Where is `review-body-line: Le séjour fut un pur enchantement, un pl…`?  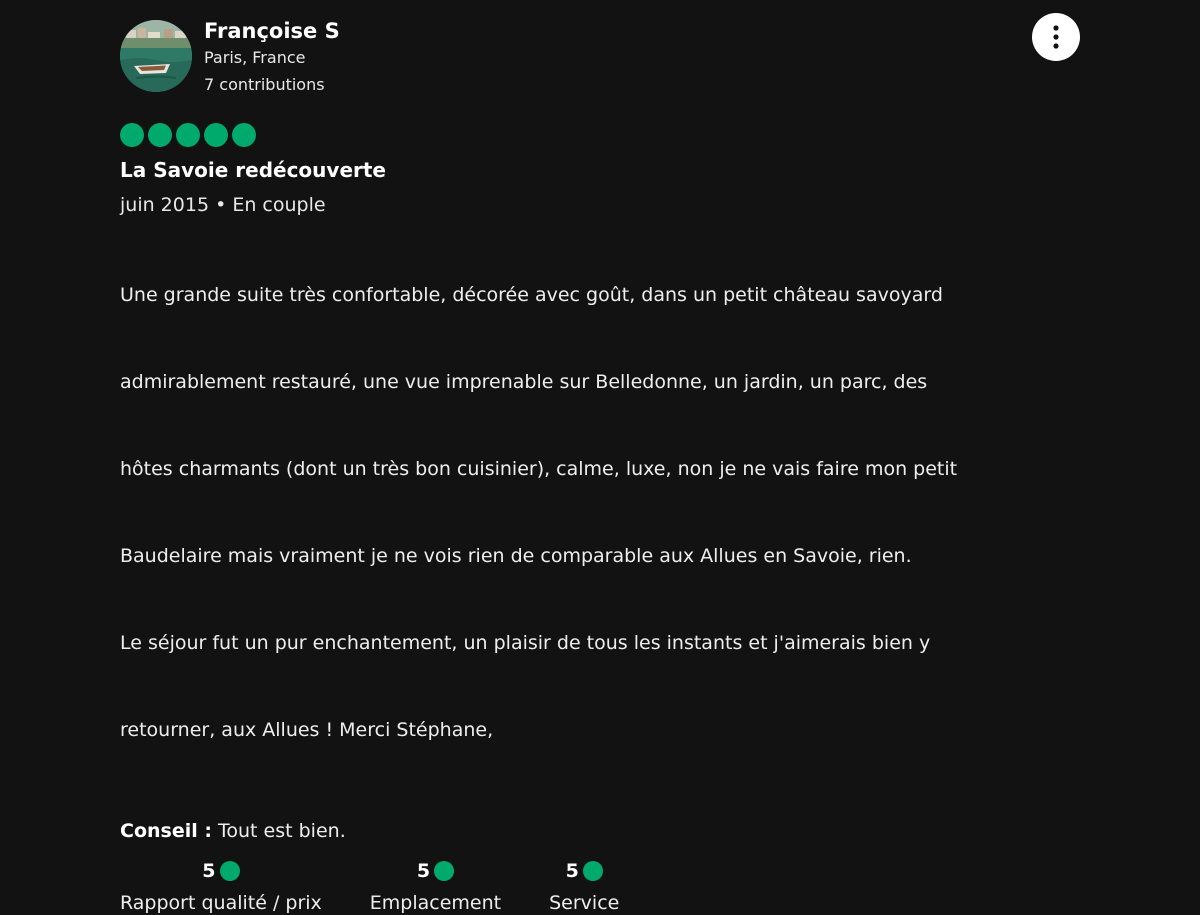
review-body-line: Le séjour fut un pur enchantement, un pl… is located at coordinates (525, 643).